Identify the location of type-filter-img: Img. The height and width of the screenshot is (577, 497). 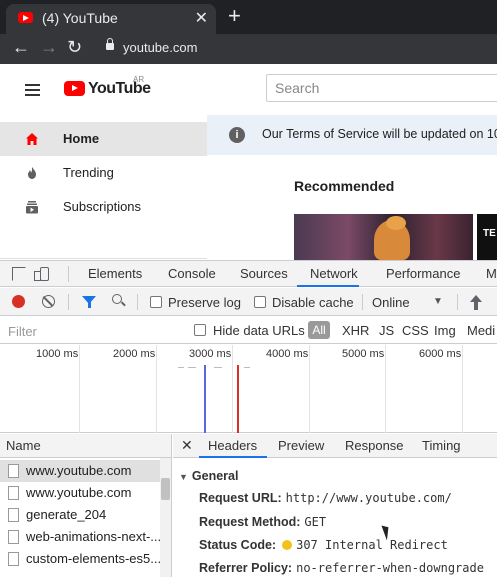
(445, 330).